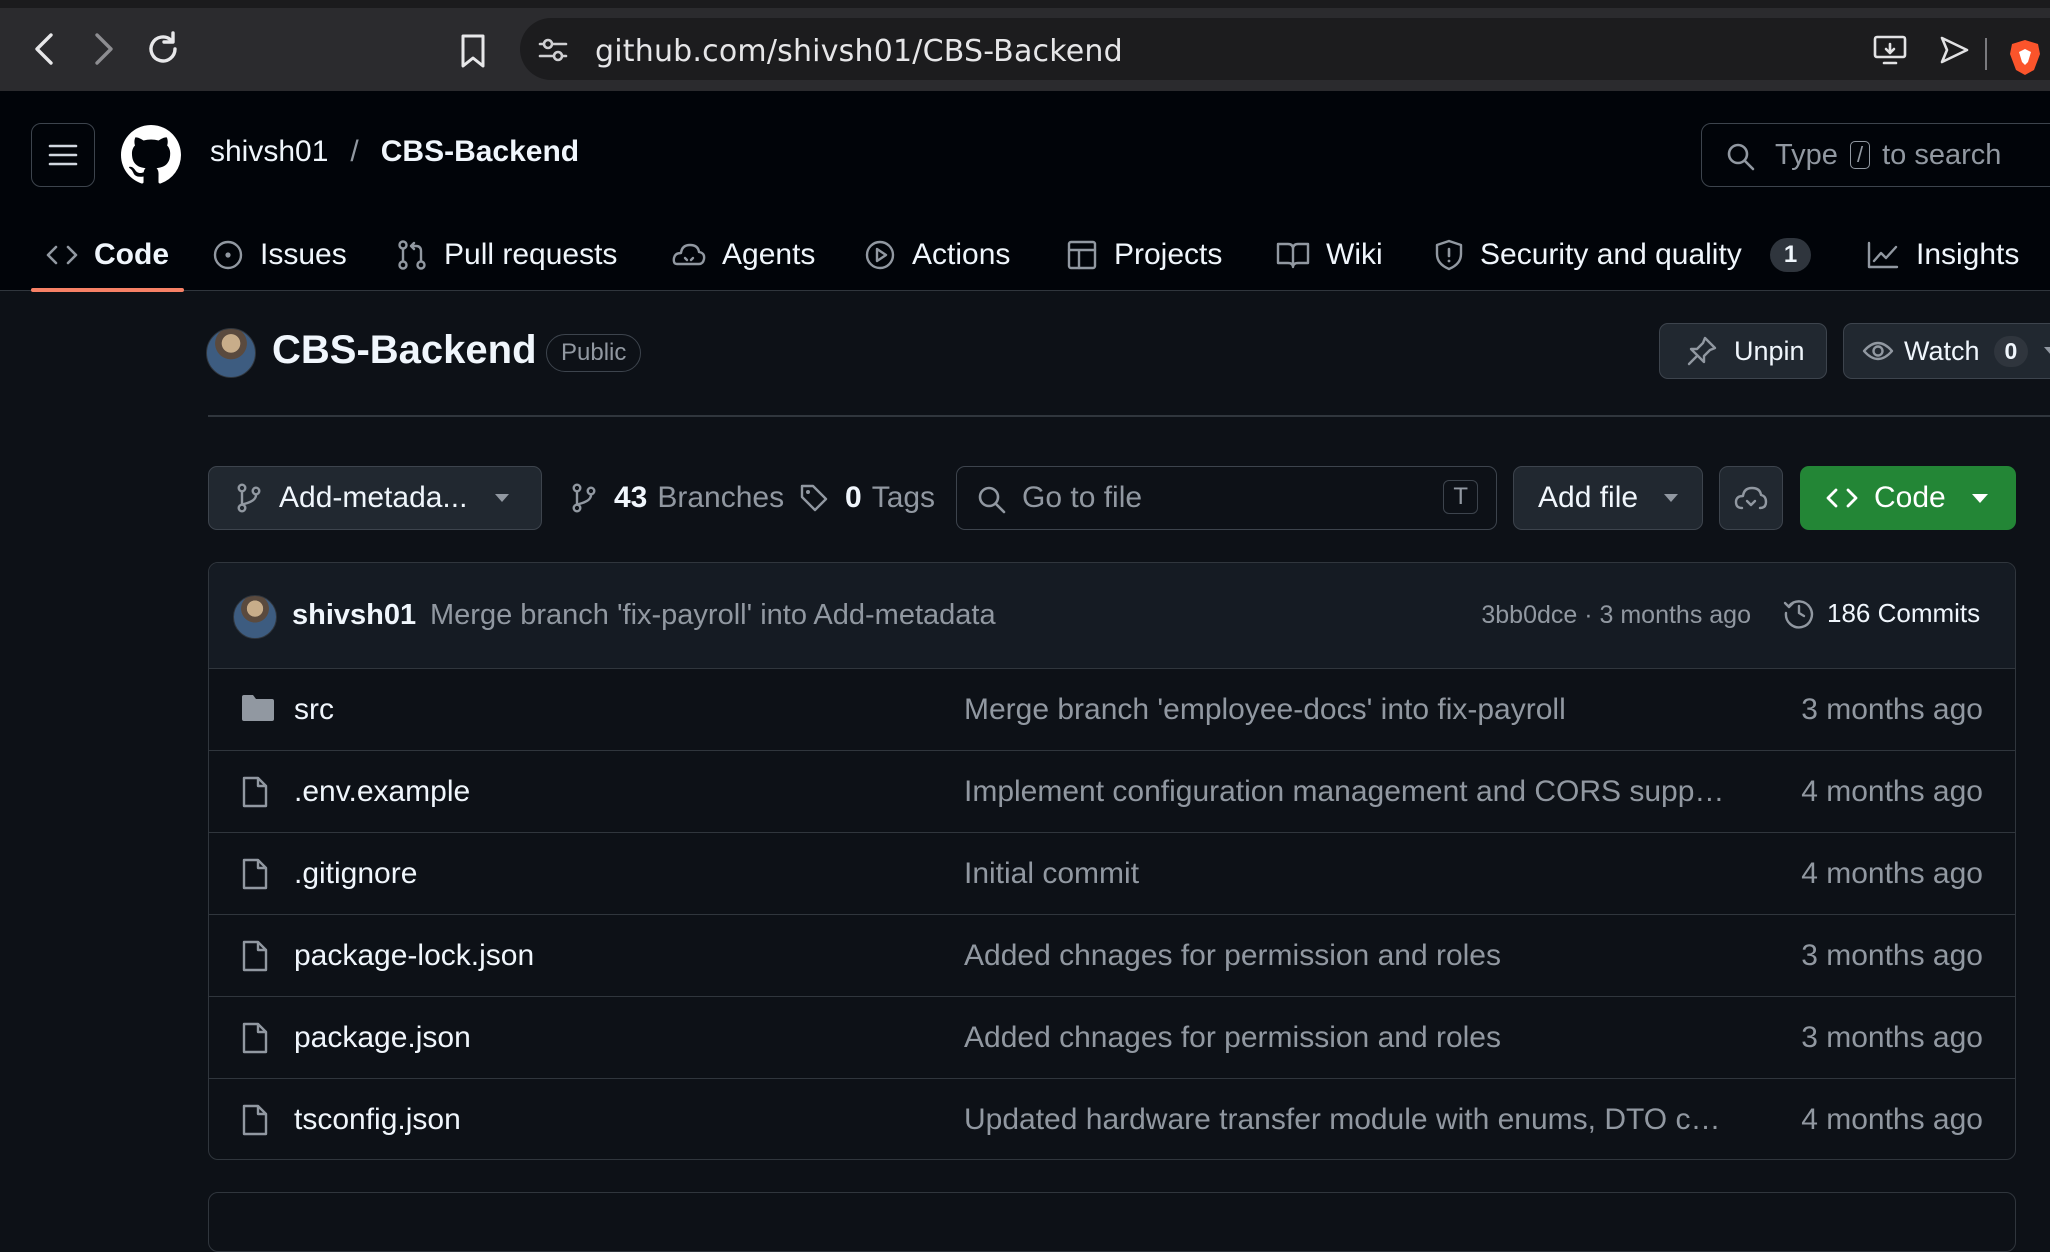 Image resolution: width=2050 pixels, height=1252 pixels. Describe the element at coordinates (553, 50) in the screenshot. I see `site-settings-icon` at that location.